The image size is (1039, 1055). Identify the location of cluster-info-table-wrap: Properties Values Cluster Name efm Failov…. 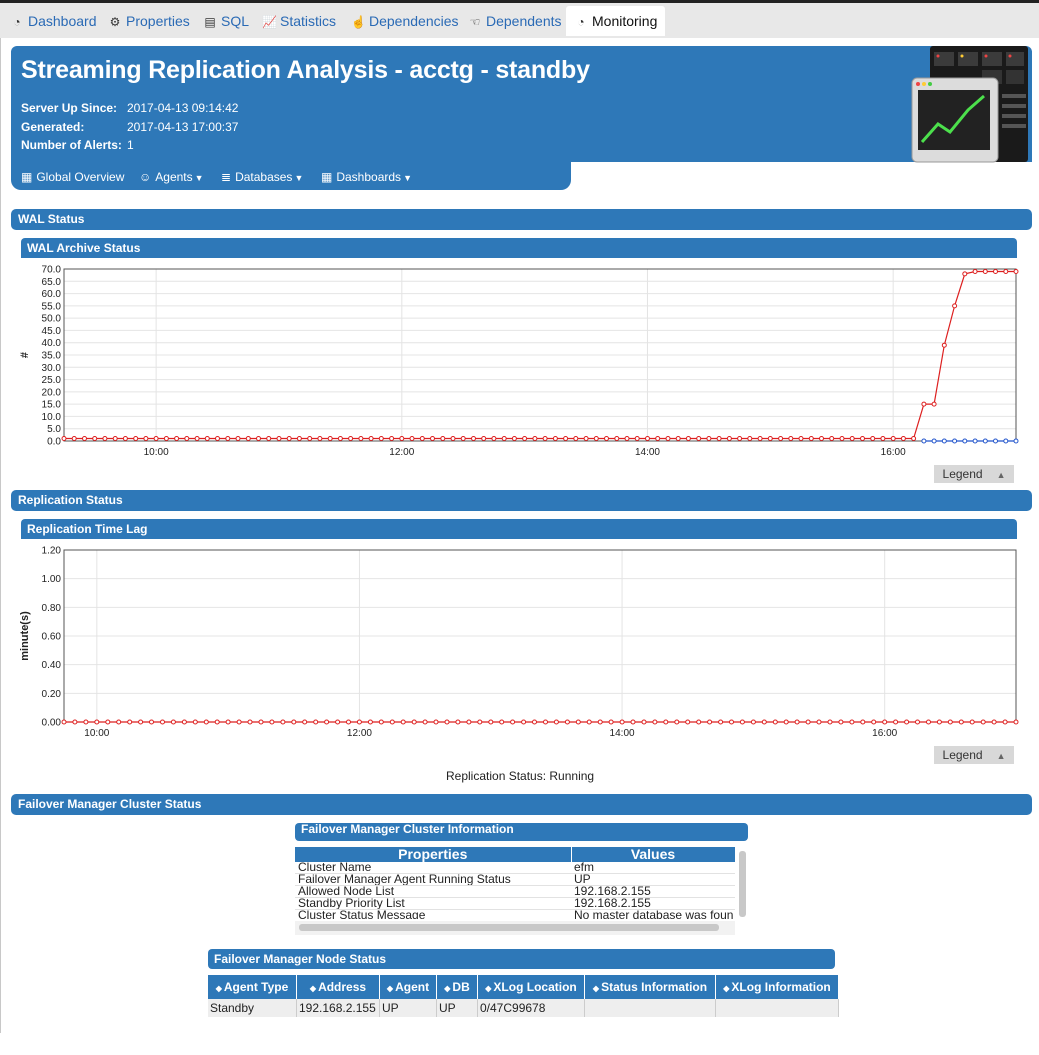
(515, 883).